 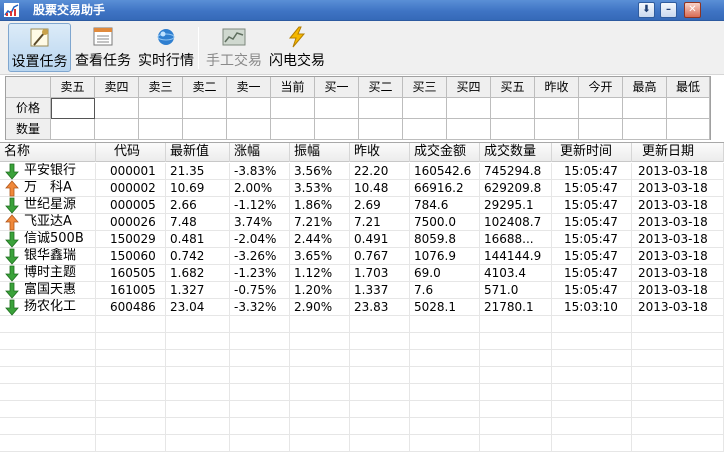 What do you see at coordinates (260, 290) in the screenshot?
I see `cell-change: -0.75%` at bounding box center [260, 290].